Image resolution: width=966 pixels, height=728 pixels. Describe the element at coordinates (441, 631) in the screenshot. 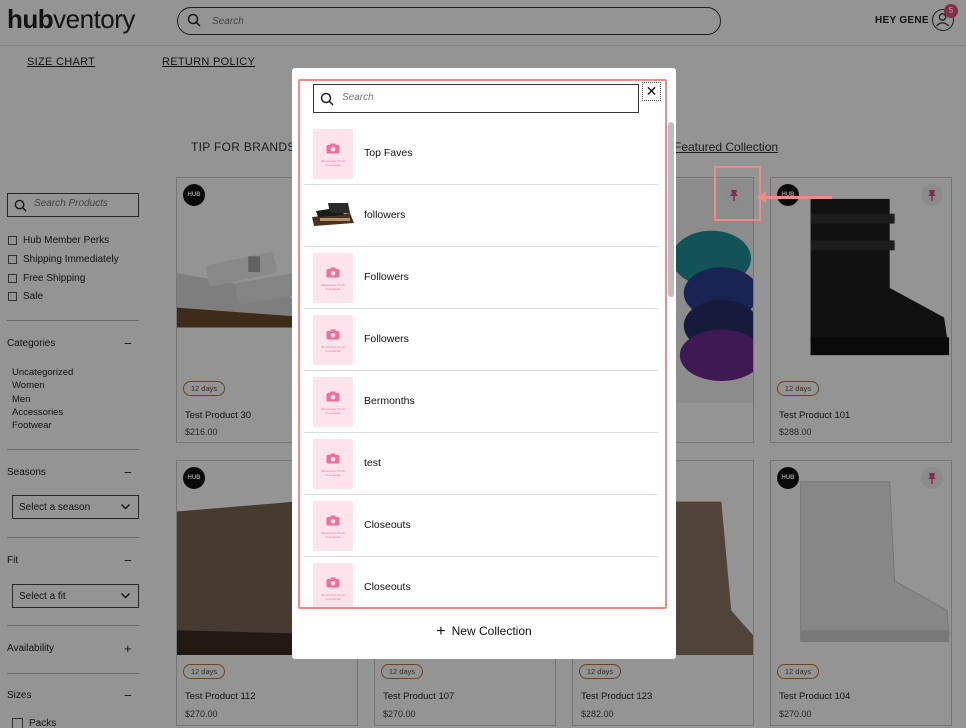

I see `plus-icon: +` at that location.